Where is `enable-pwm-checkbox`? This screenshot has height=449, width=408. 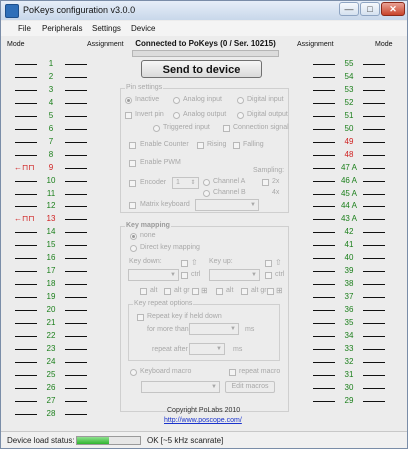 enable-pwm-checkbox is located at coordinates (132, 163).